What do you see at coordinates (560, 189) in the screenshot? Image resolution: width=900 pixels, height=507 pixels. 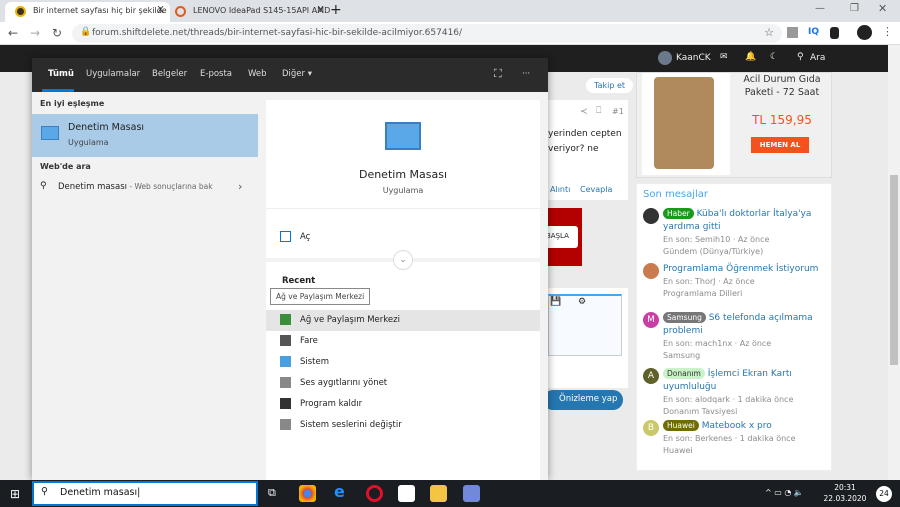 I see `quote-link: Alıntı` at bounding box center [560, 189].